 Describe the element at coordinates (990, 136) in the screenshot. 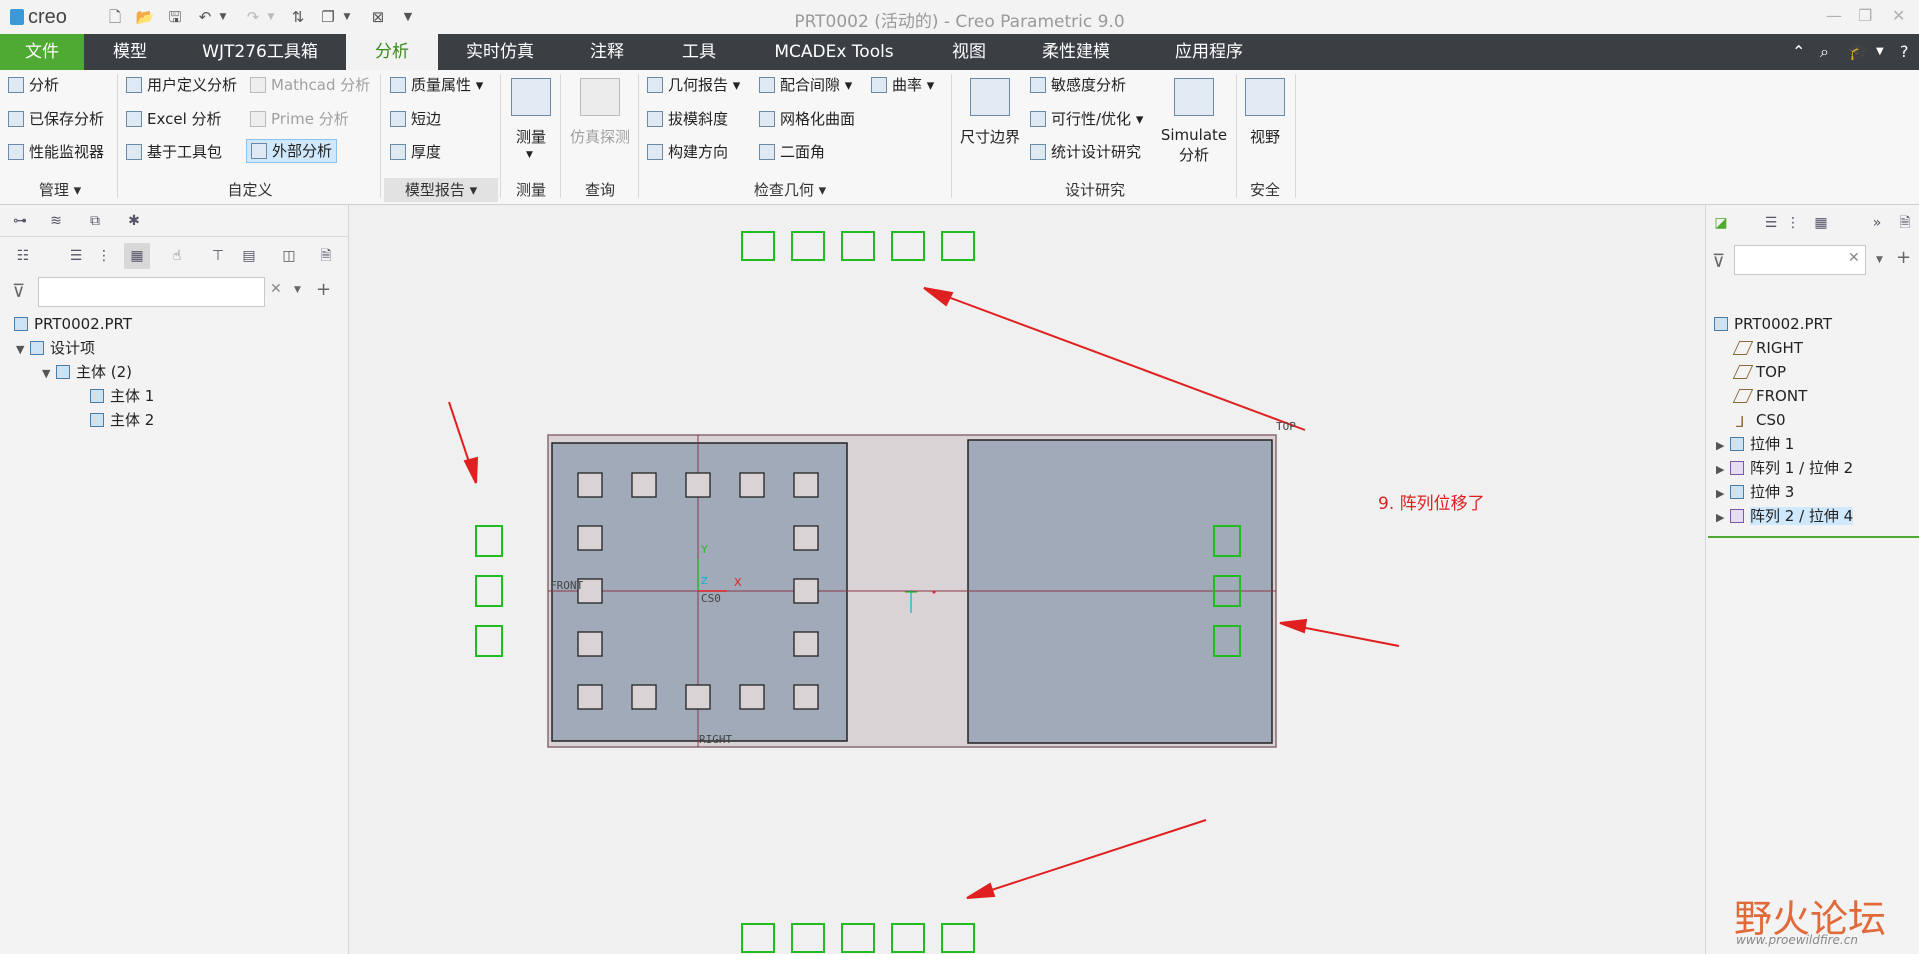

I see `dimension-boundary-button: 尺寸边界` at that location.